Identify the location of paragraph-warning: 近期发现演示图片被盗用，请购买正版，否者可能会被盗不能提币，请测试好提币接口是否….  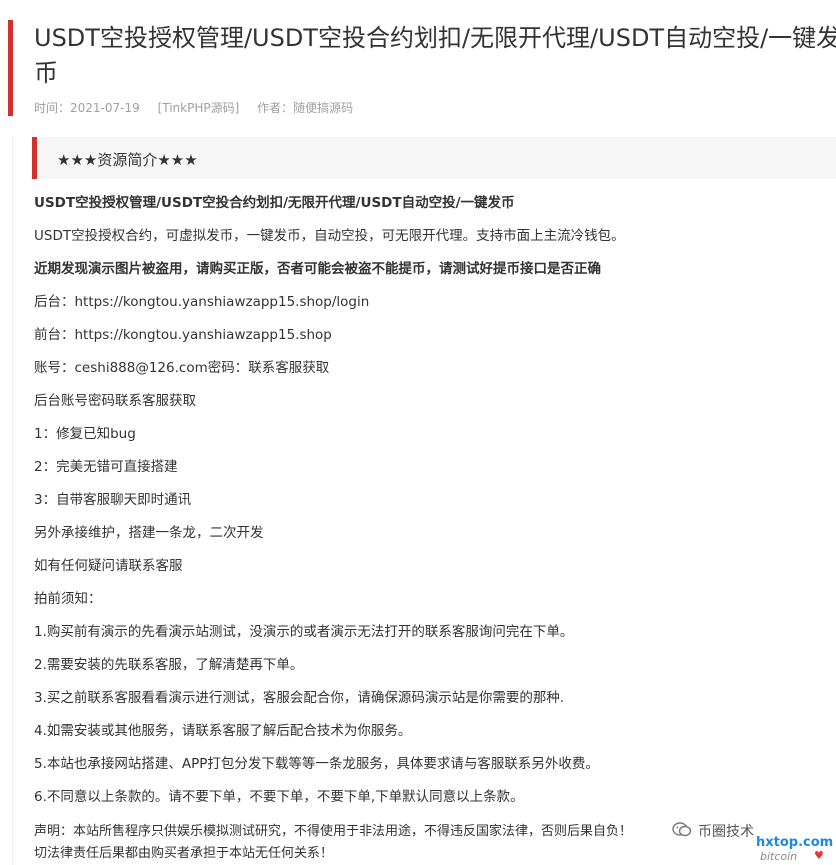
(317, 269).